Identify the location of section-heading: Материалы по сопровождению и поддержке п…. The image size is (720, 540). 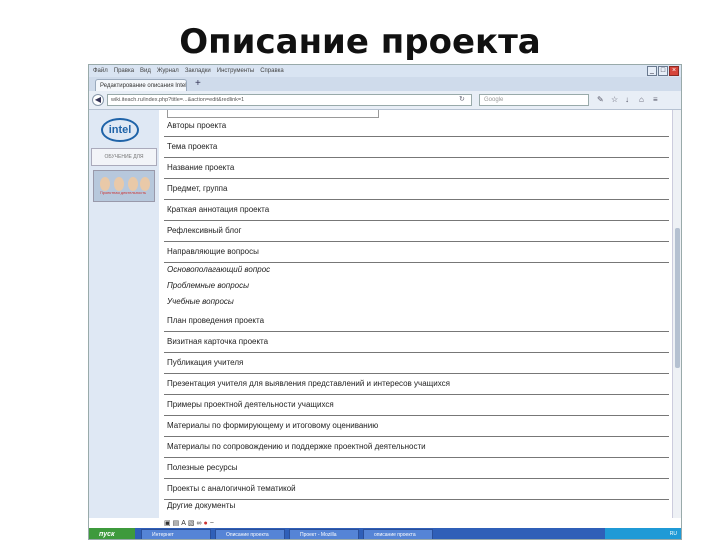
(416, 447).